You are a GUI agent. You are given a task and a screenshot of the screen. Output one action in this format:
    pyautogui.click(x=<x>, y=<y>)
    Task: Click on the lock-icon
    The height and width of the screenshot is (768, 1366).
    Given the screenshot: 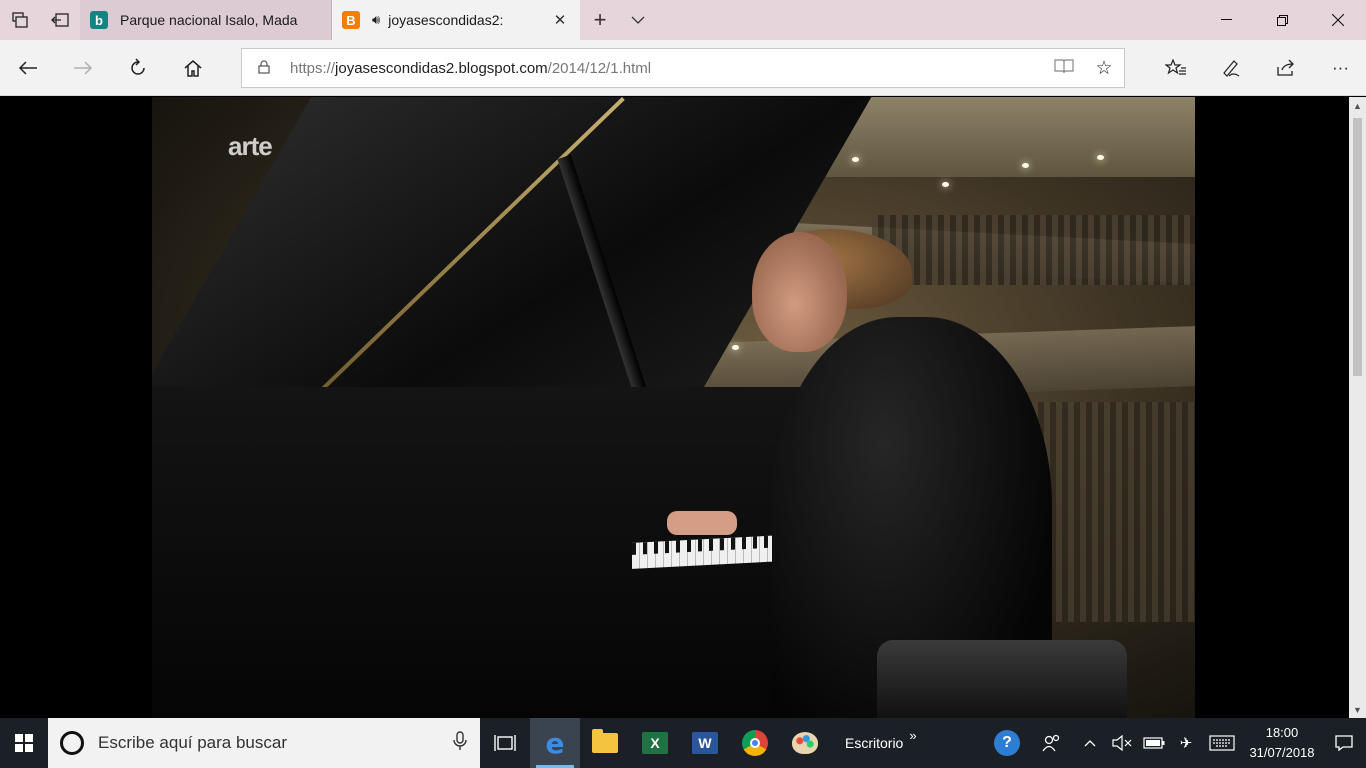 What is the action you would take?
    pyautogui.click(x=264, y=68)
    